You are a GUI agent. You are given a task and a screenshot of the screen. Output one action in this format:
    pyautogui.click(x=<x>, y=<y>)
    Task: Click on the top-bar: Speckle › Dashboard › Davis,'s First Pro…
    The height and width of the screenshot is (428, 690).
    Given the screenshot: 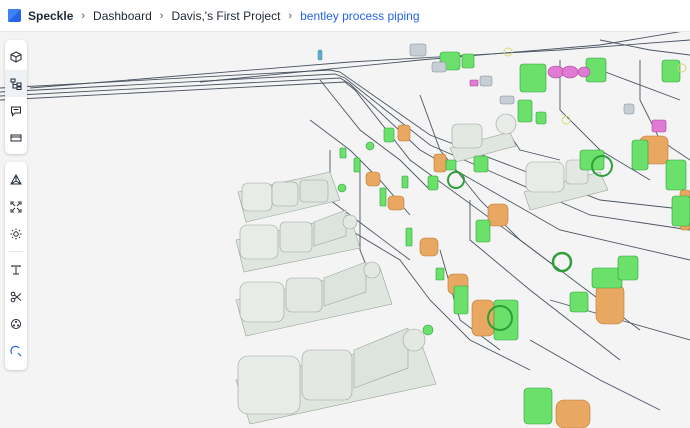 What is the action you would take?
    pyautogui.click(x=345, y=16)
    